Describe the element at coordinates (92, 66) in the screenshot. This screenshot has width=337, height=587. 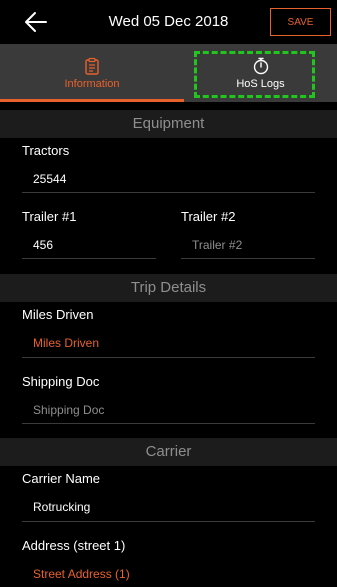
I see `clipboard-icon` at that location.